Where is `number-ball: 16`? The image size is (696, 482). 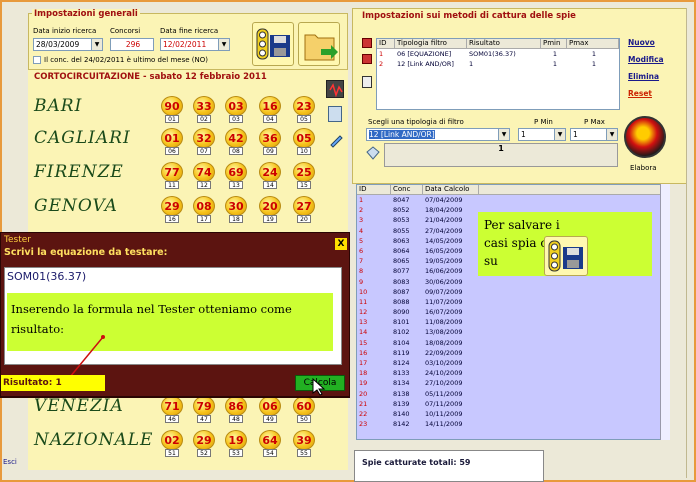
number-ball: 16 is located at coordinates (270, 106).